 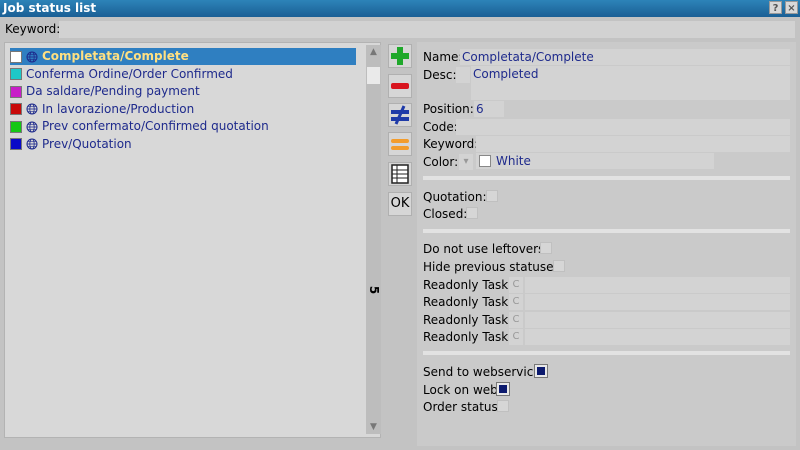 I want to click on scroll-down-icon: ▼, so click(x=373, y=427).